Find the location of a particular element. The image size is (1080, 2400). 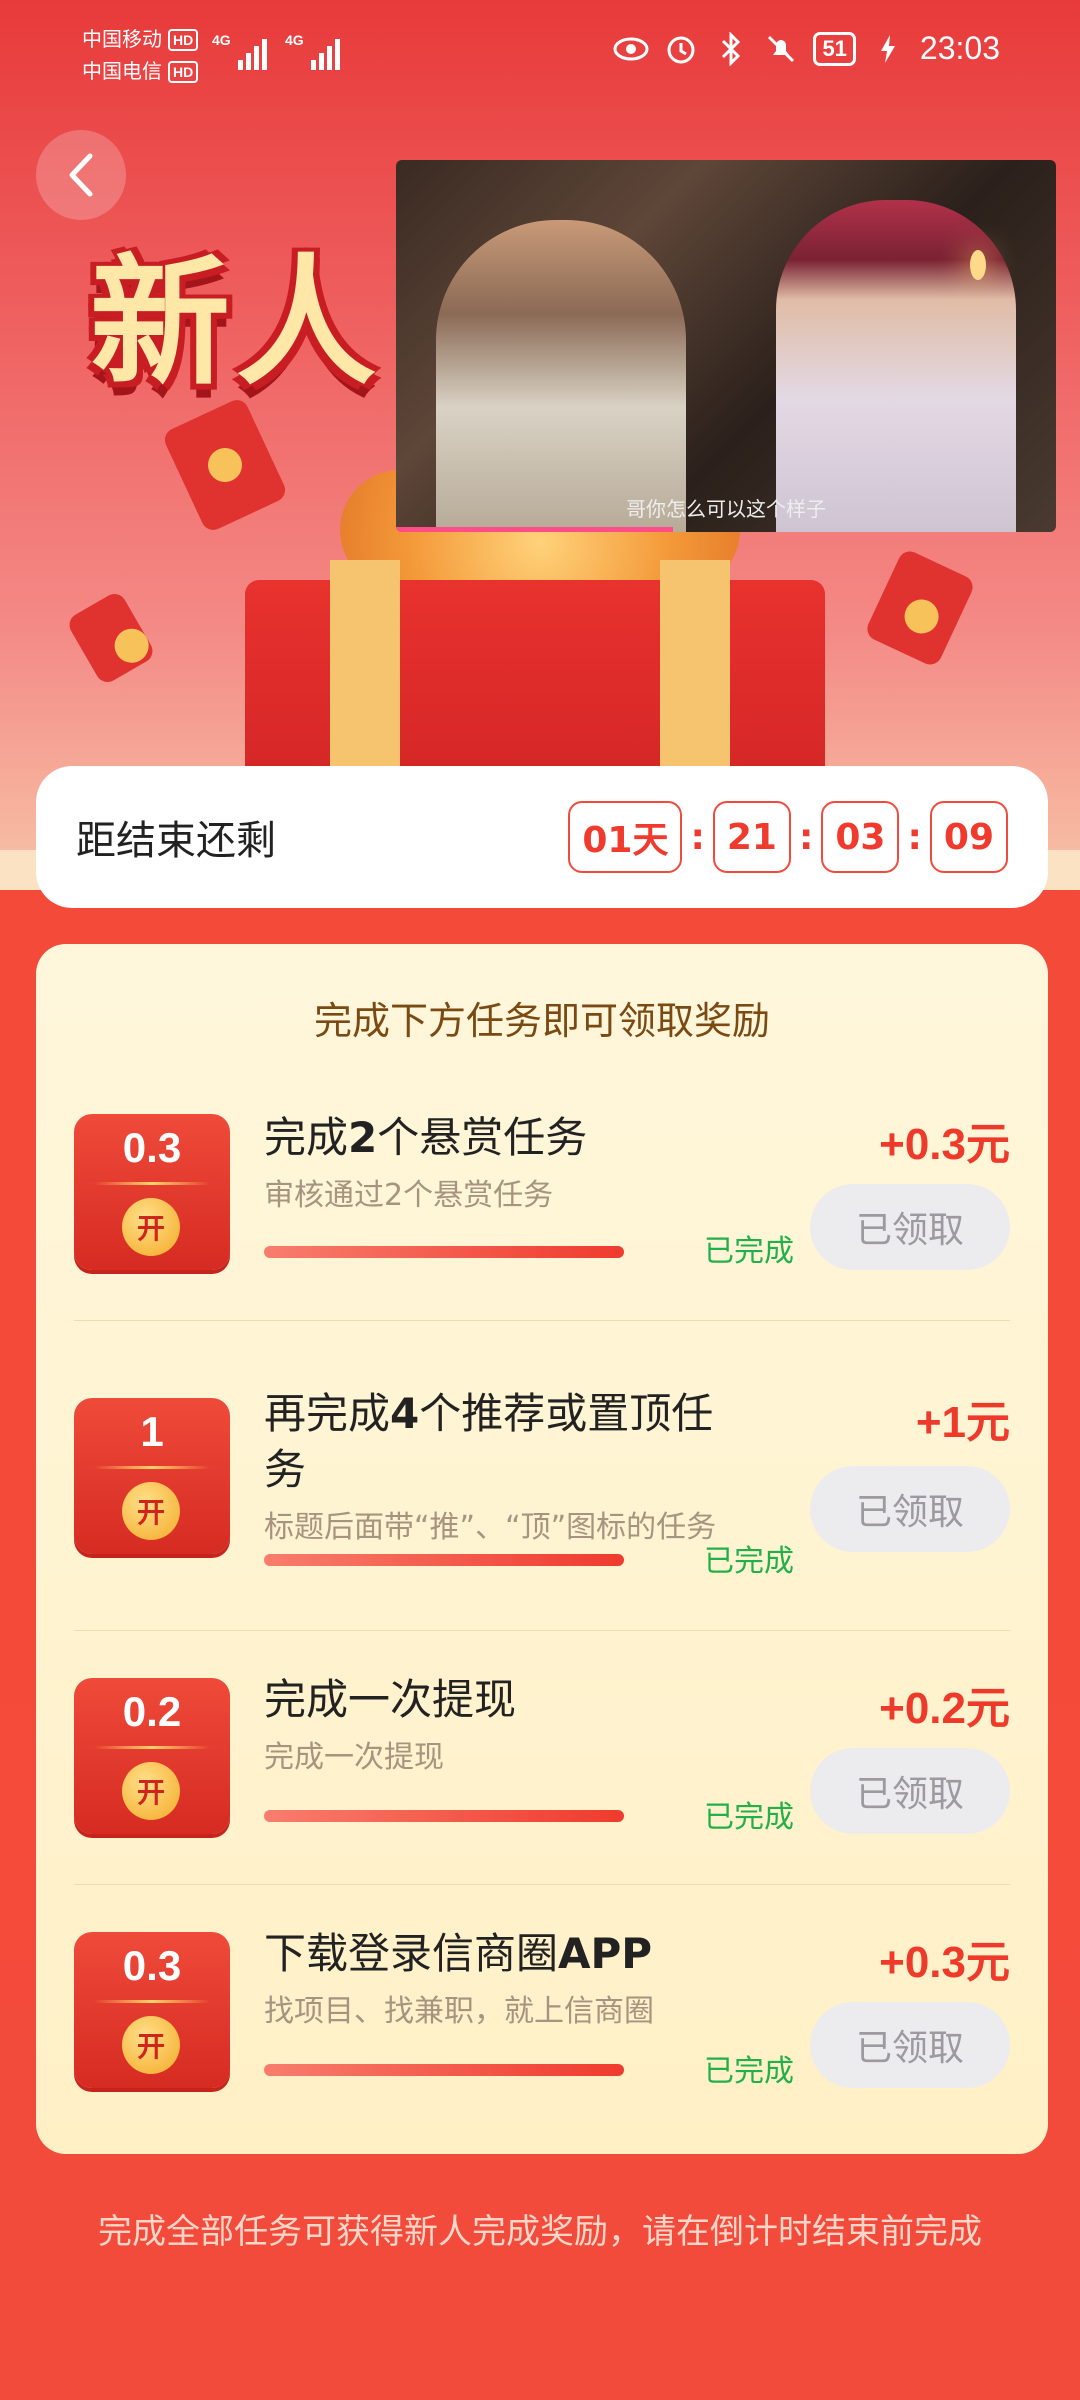

clock: 23:03 is located at coordinates (959, 48).